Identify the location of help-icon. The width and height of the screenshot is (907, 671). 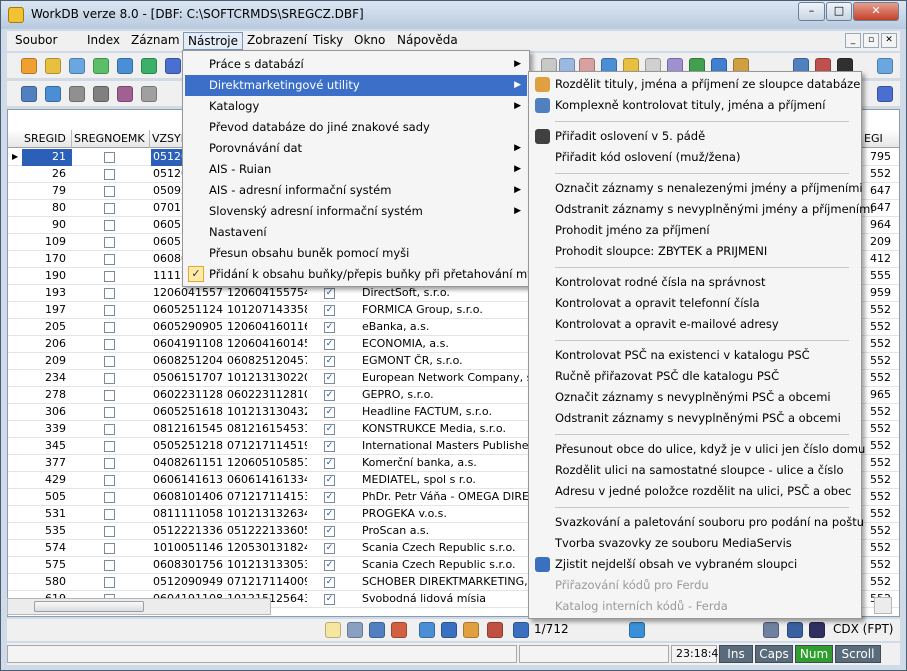
(885, 94).